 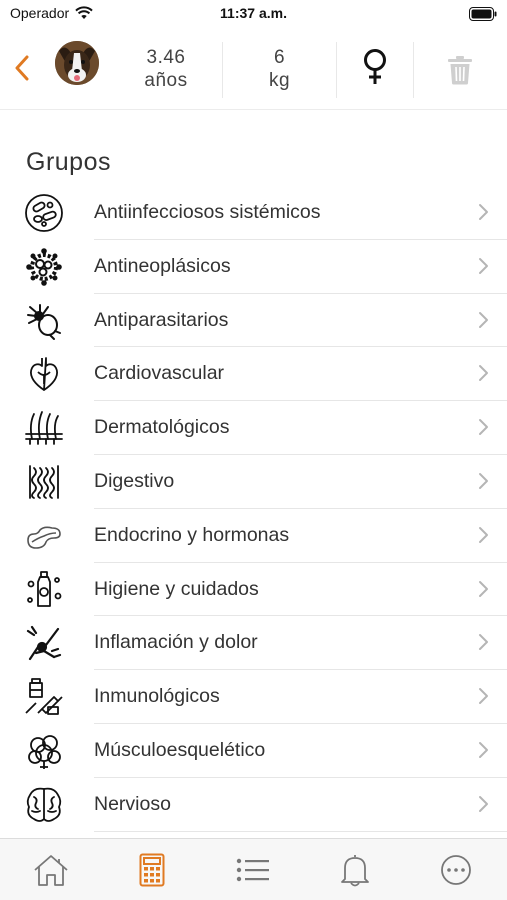 I want to click on weight-display: 6 kg, so click(x=279, y=69).